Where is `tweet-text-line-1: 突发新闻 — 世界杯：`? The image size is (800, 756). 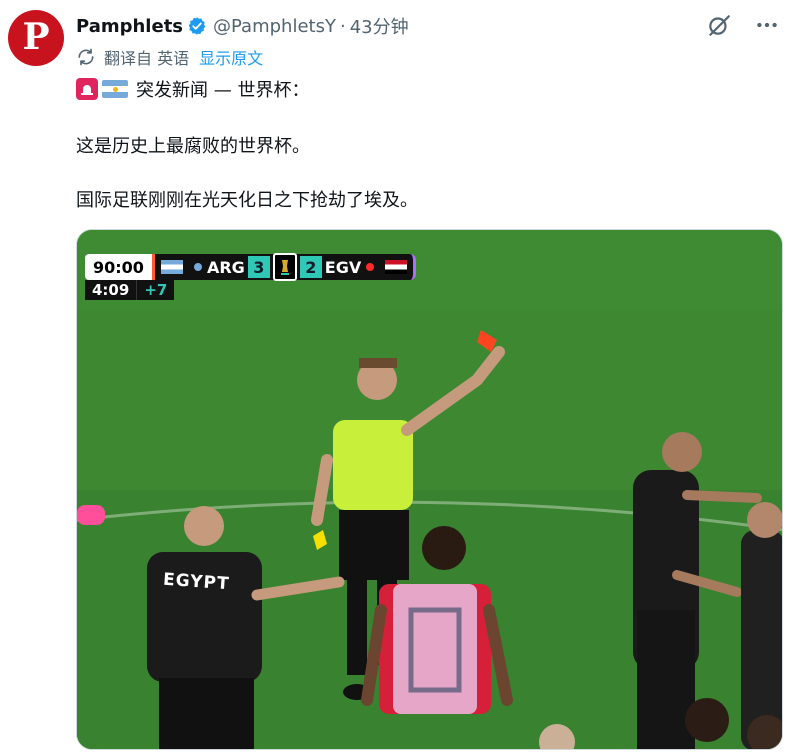
tweet-text-line-1: 突发新闻 — 世界杯： is located at coordinates (192, 89).